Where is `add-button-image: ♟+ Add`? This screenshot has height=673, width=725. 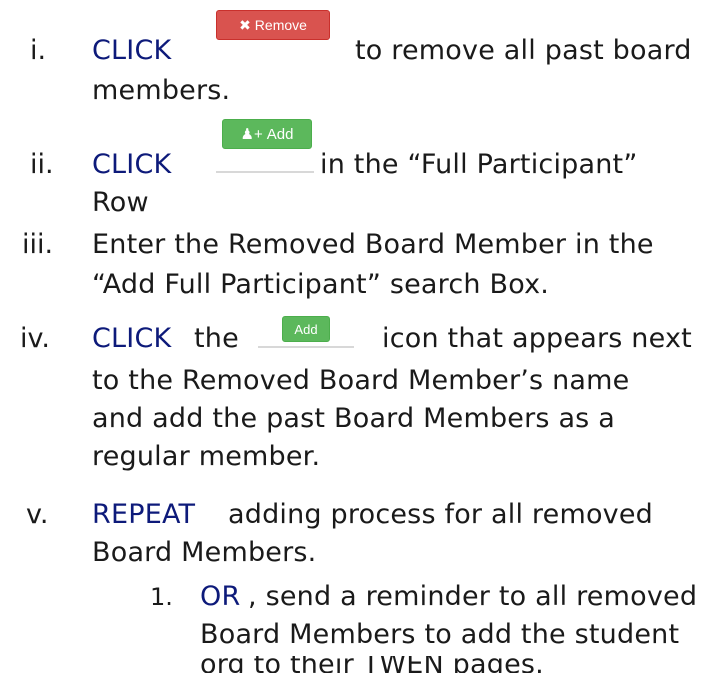 add-button-image: ♟+ Add is located at coordinates (267, 134).